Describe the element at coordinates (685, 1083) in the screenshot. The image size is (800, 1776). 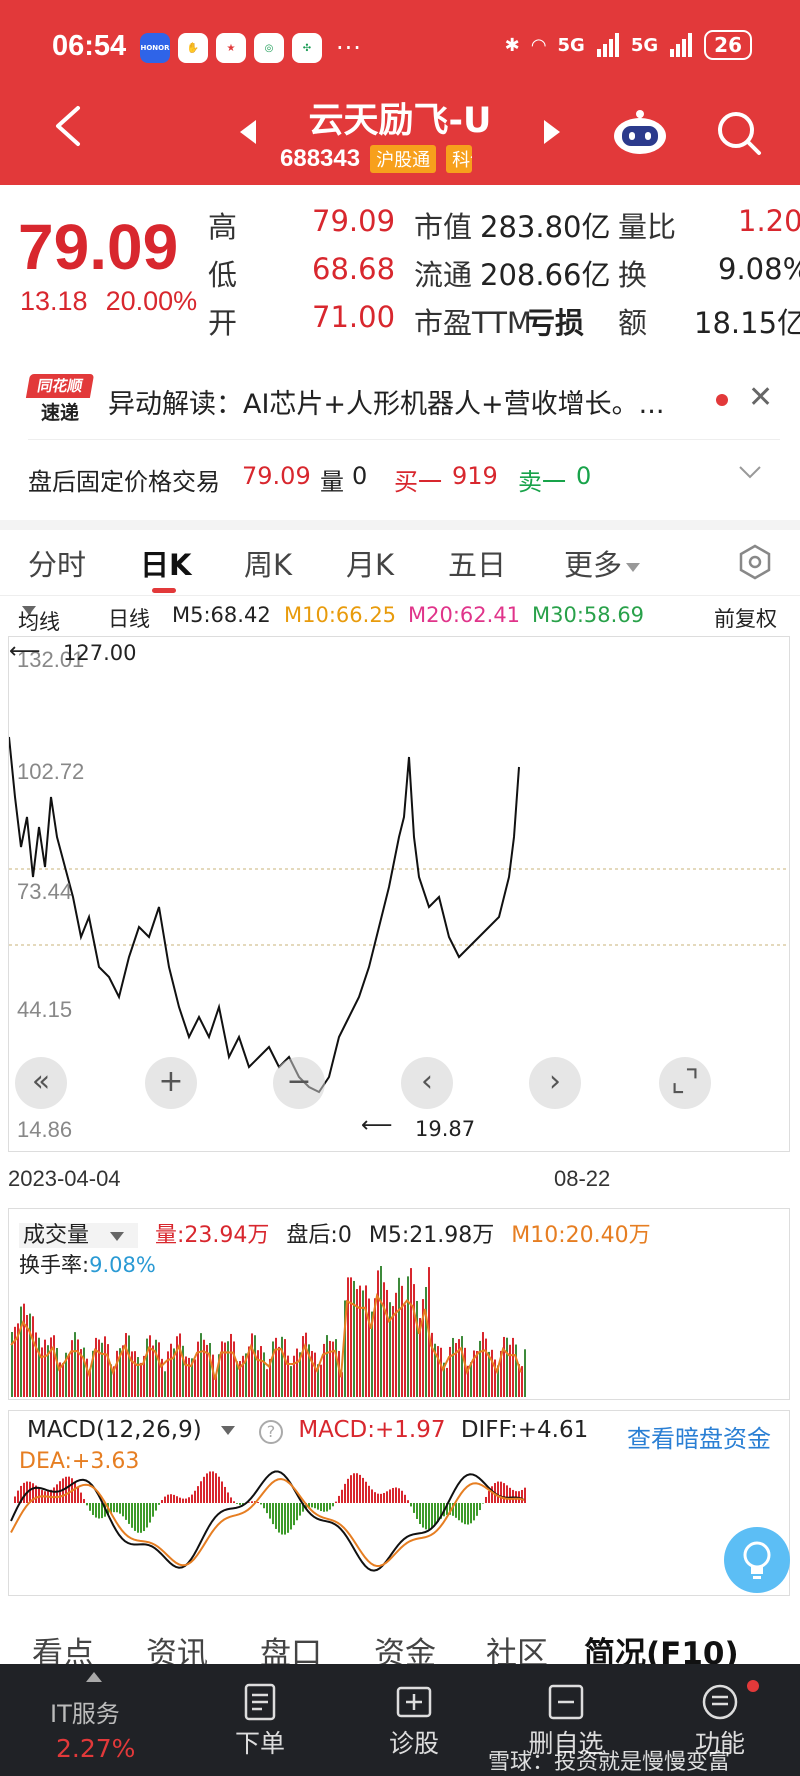
I see `fullscreen-icon: ⌞⌝` at that location.